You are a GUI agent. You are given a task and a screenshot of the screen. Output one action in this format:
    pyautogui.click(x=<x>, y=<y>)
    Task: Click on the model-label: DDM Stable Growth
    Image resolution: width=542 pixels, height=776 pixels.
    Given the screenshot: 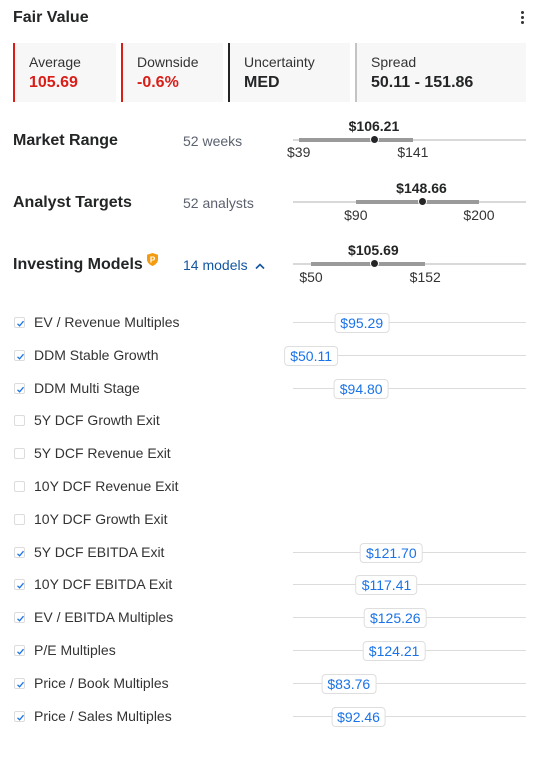 What is the action you would take?
    pyautogui.click(x=96, y=355)
    